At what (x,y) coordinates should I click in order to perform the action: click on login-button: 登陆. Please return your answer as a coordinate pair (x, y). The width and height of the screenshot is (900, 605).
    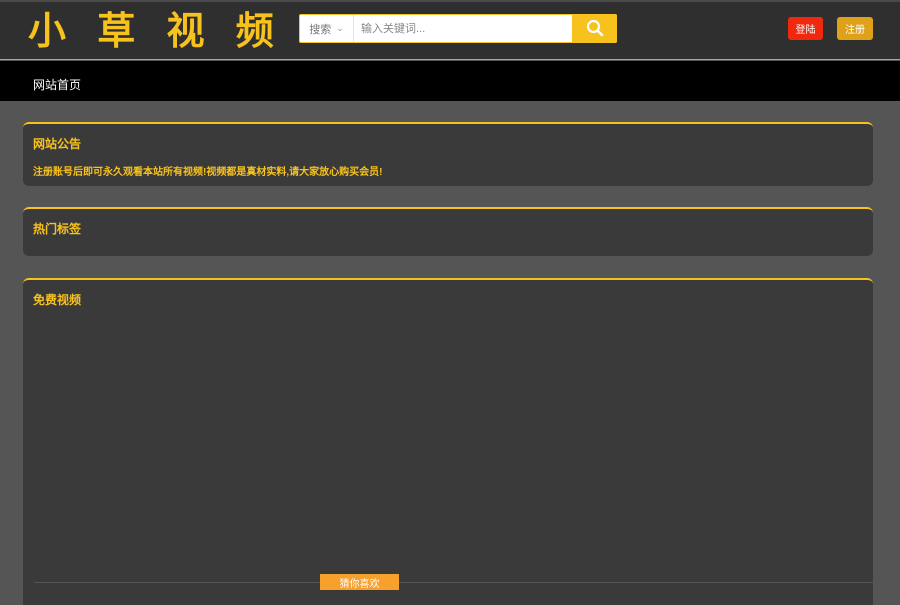
    Looking at the image, I should click on (805, 28).